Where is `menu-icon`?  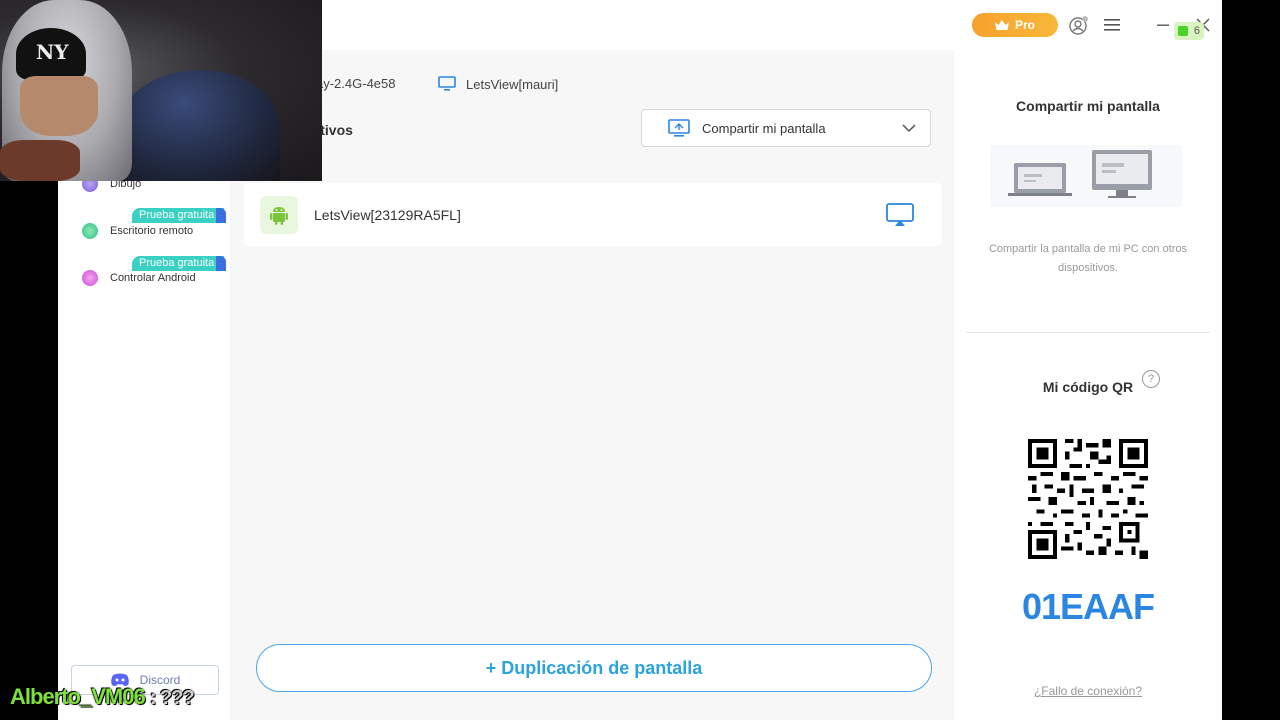 menu-icon is located at coordinates (1112, 25).